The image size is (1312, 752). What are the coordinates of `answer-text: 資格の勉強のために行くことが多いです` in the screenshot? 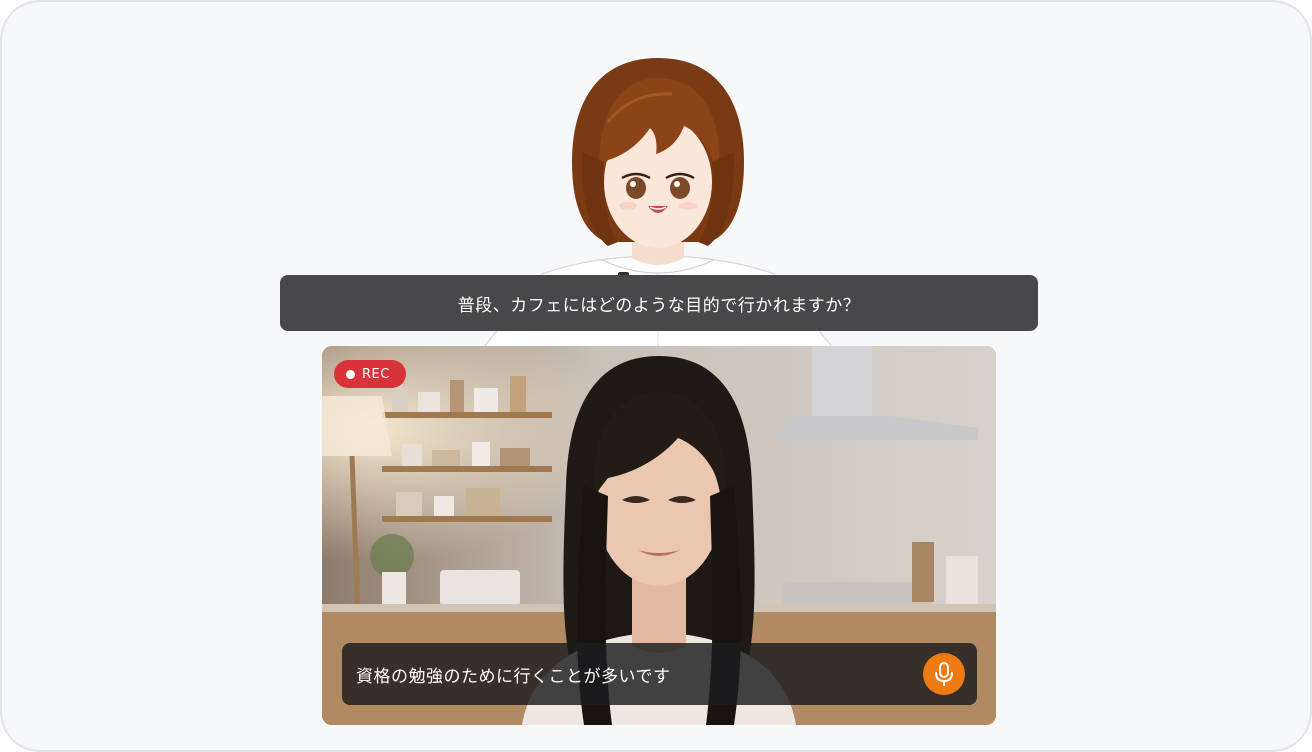 It's located at (513, 676).